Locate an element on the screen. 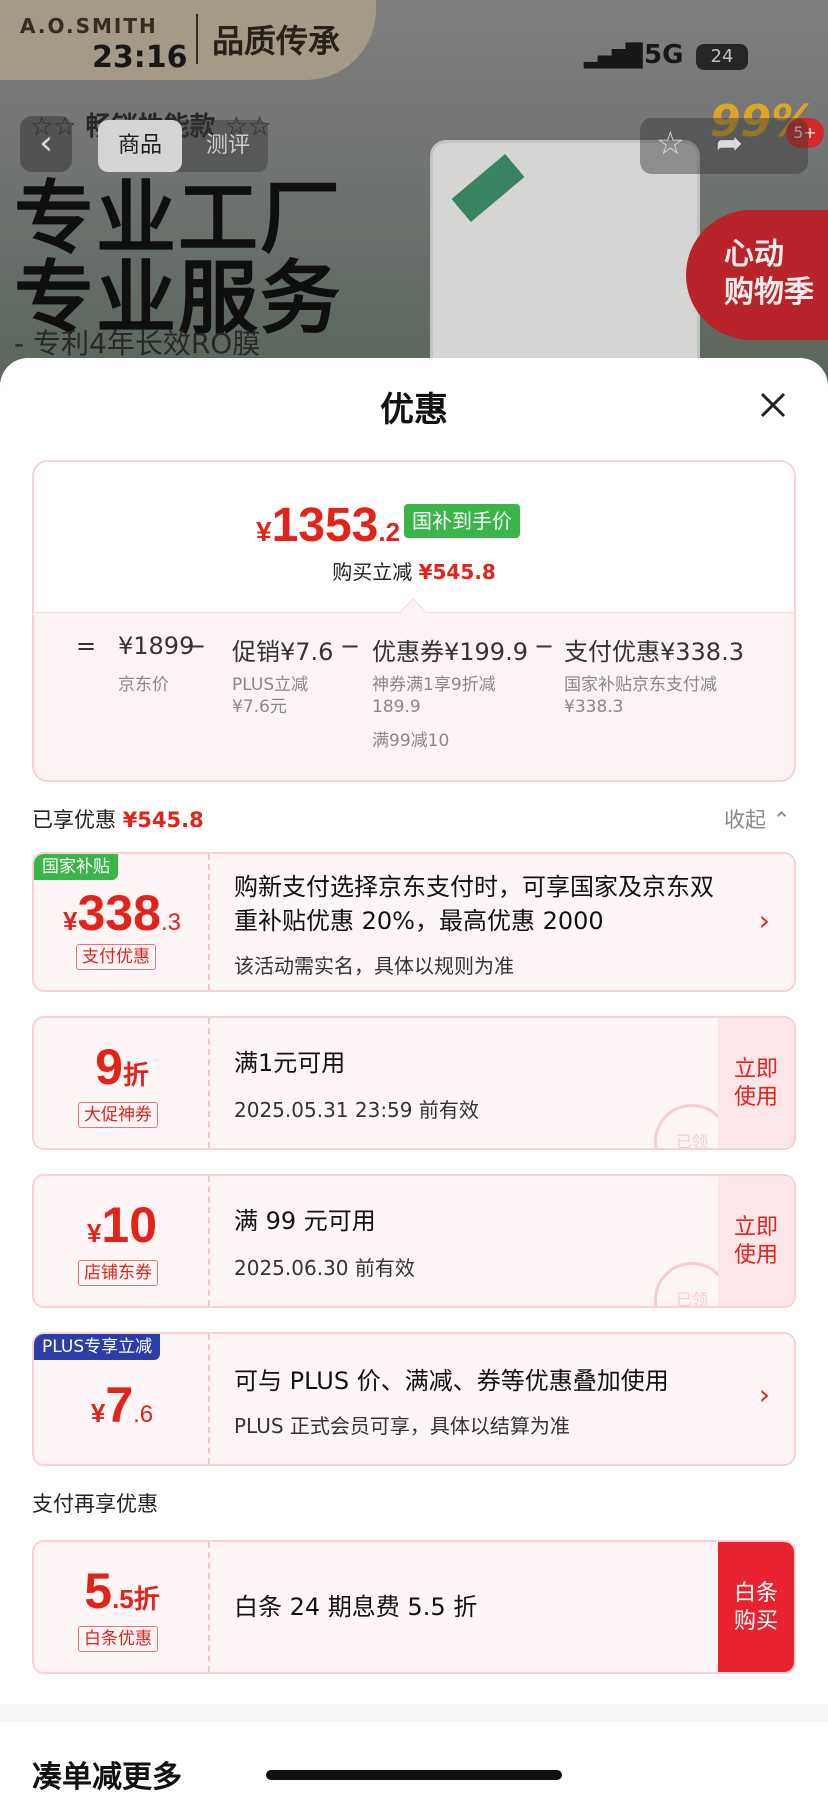  sheet-title: 优惠 is located at coordinates (414, 410).